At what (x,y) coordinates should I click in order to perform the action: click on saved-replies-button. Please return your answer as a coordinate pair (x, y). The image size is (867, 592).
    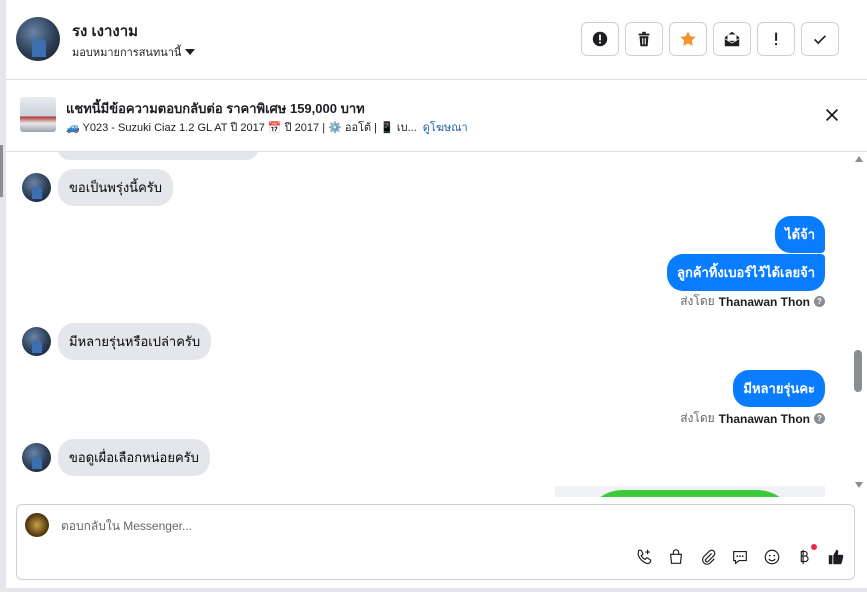
    Looking at the image, I should click on (740, 557).